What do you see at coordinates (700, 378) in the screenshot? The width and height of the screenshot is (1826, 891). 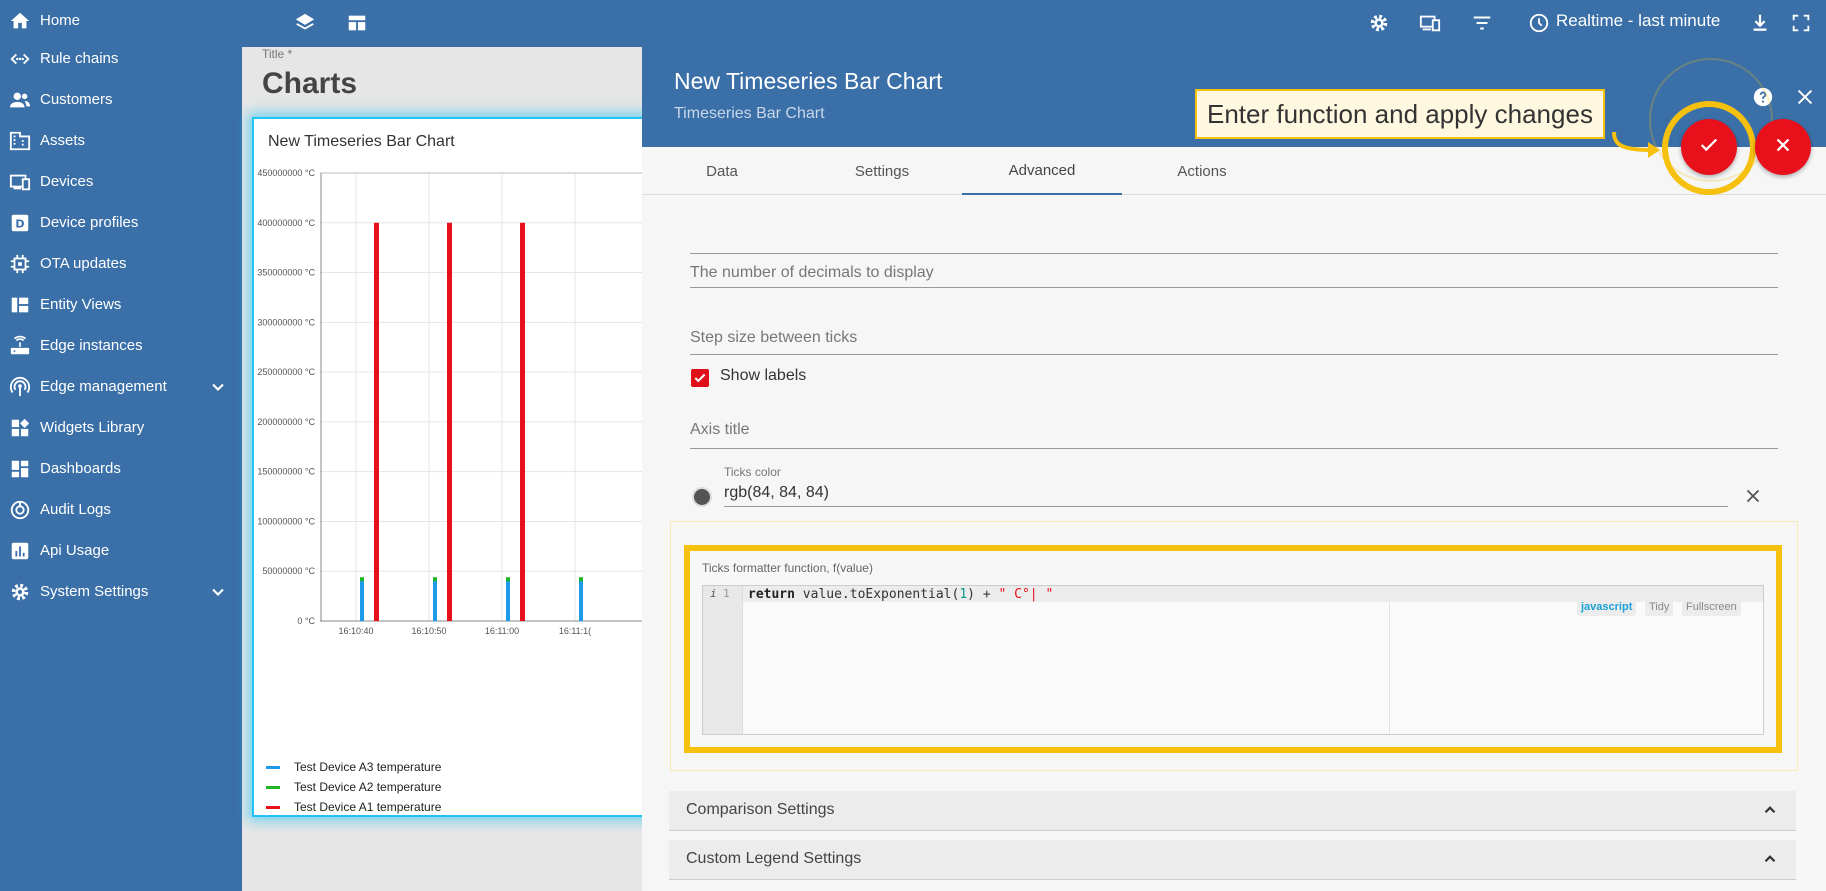 I see `show-labels-checkbox` at bounding box center [700, 378].